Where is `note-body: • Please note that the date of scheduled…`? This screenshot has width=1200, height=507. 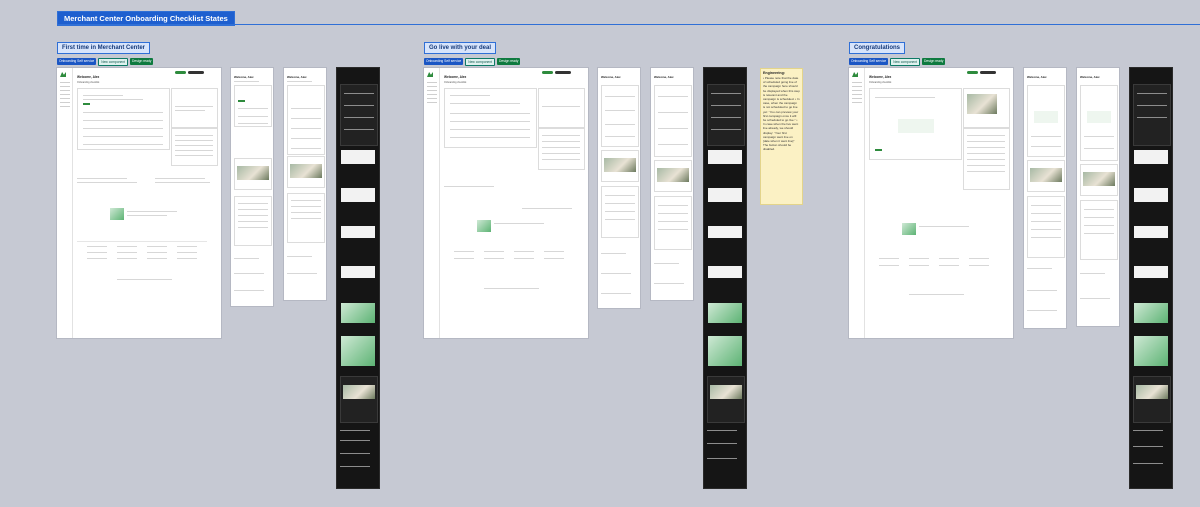 note-body: • Please note that the date of scheduled… is located at coordinates (781, 114).